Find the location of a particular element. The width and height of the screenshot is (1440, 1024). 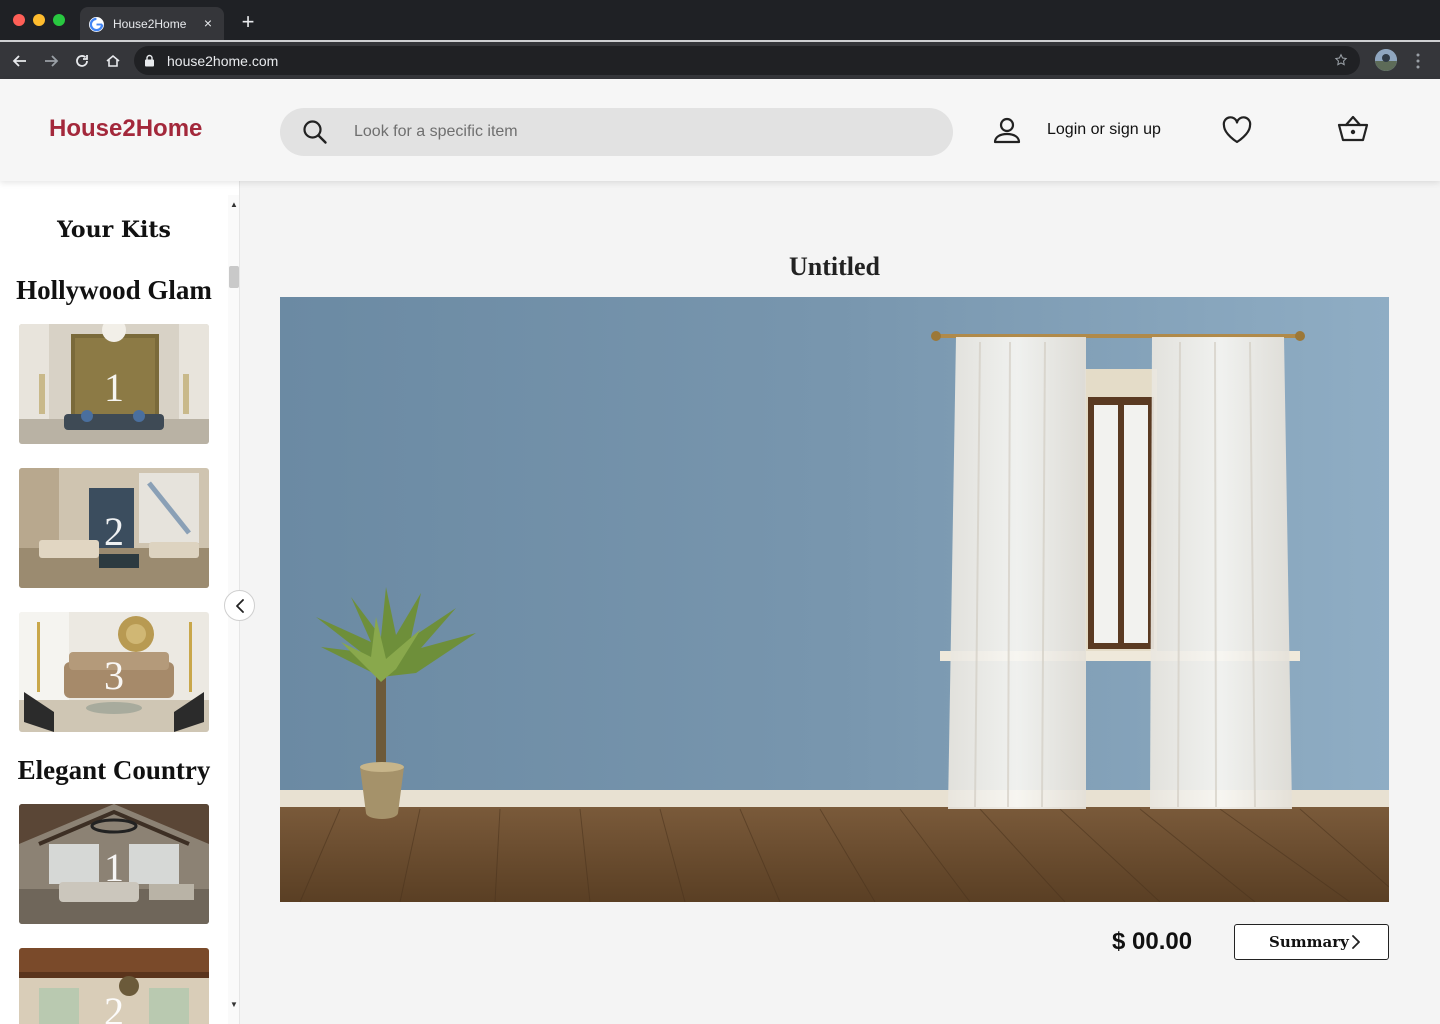

summary-button: Summary is located at coordinates (1311, 942).